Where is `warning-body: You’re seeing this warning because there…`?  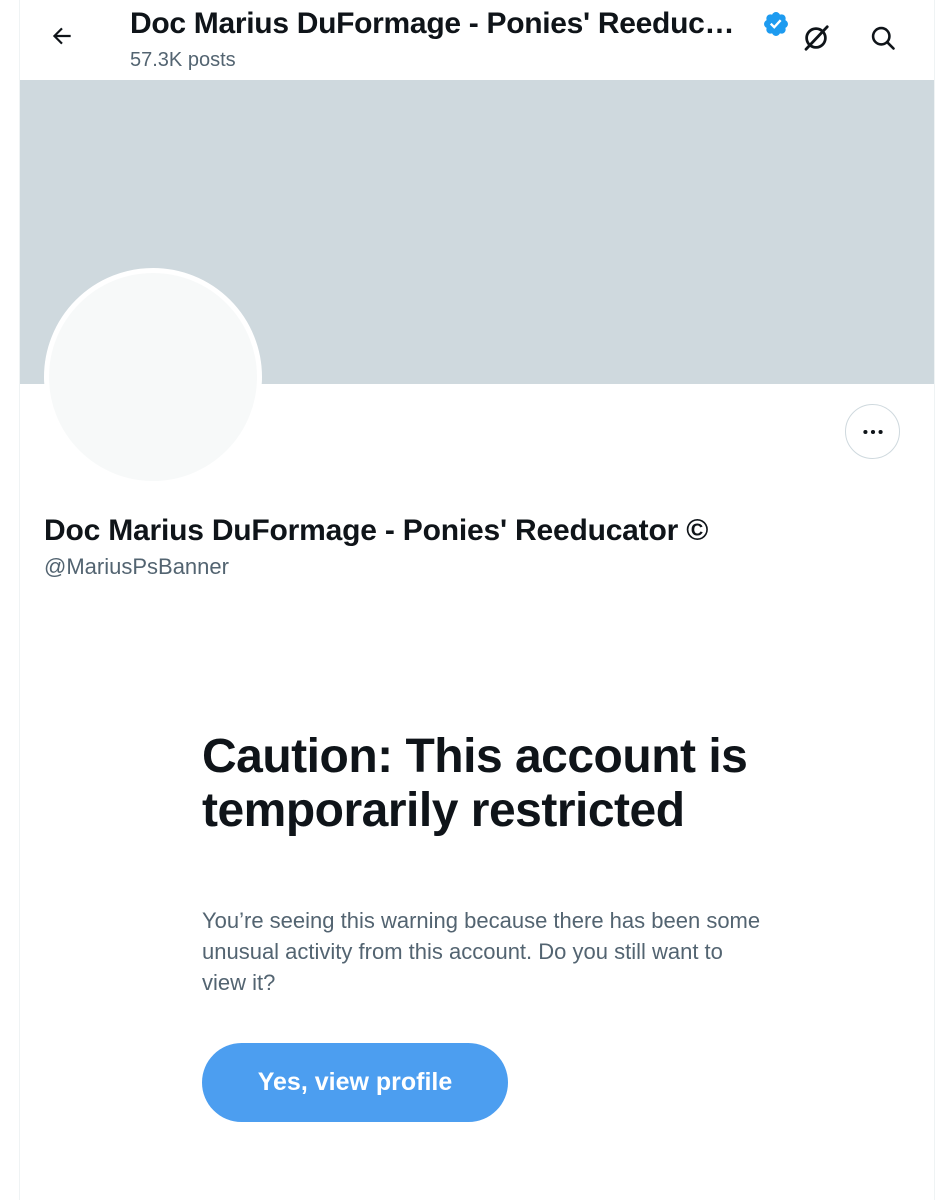
warning-body: You’re seeing this warning because there… is located at coordinates (481, 951).